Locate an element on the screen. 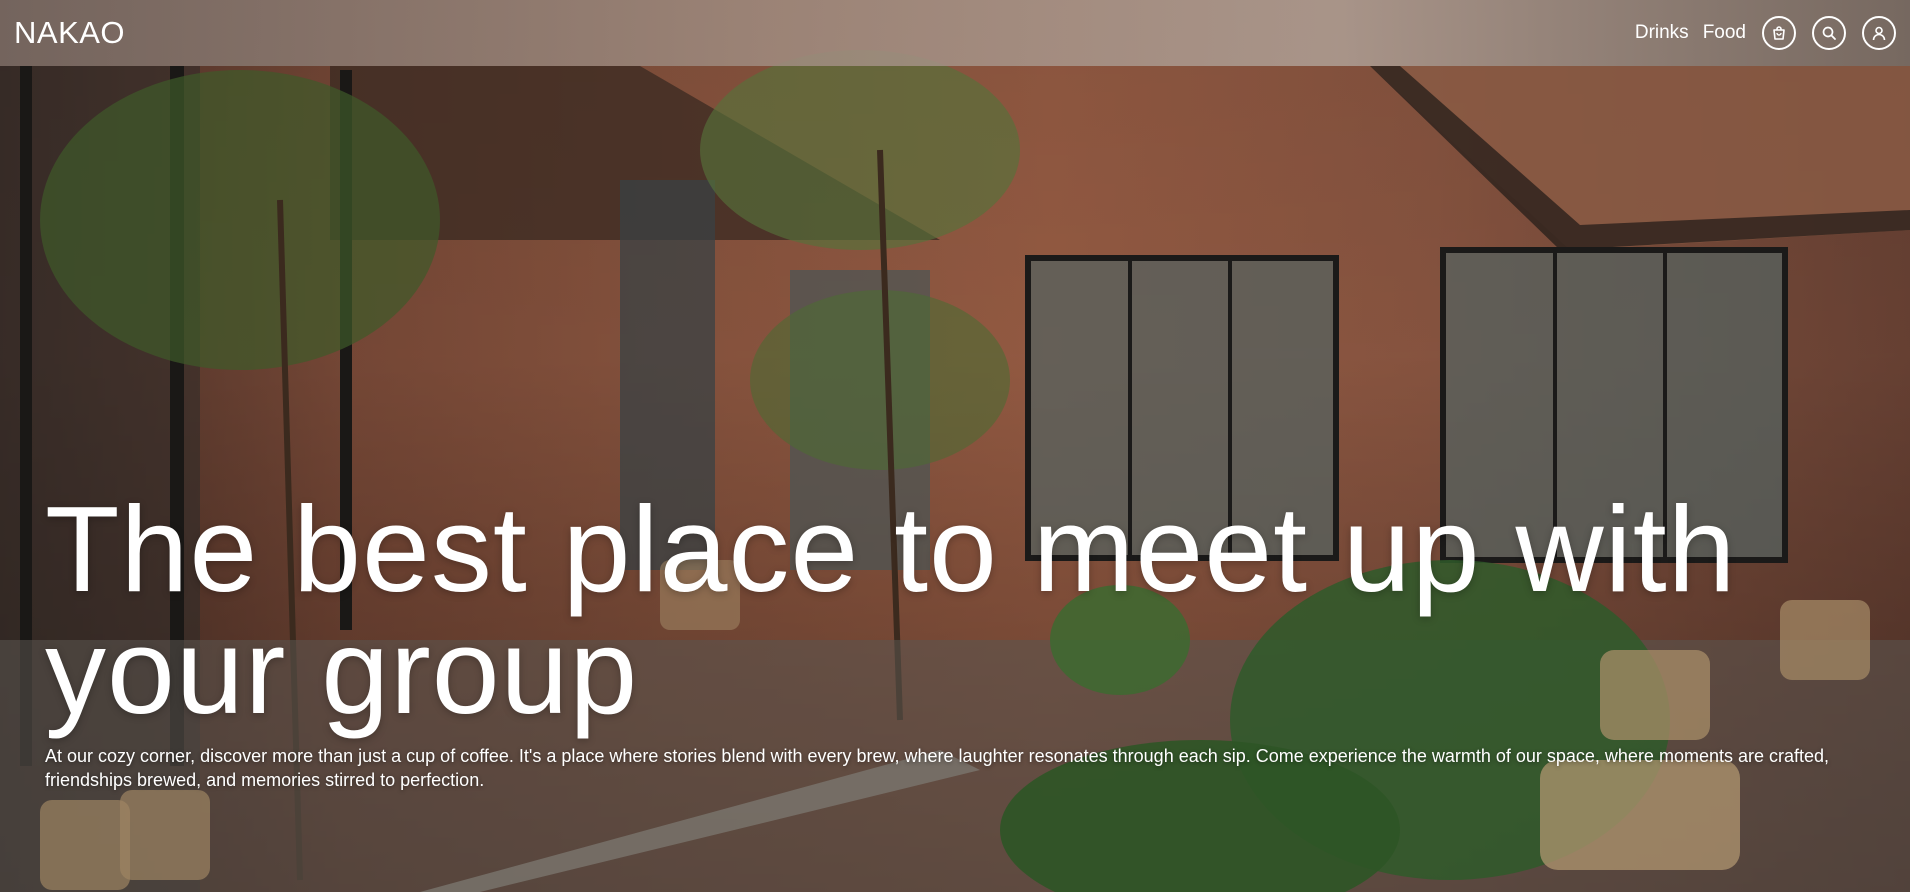 The height and width of the screenshot is (892, 1910). account-button is located at coordinates (1879, 33).